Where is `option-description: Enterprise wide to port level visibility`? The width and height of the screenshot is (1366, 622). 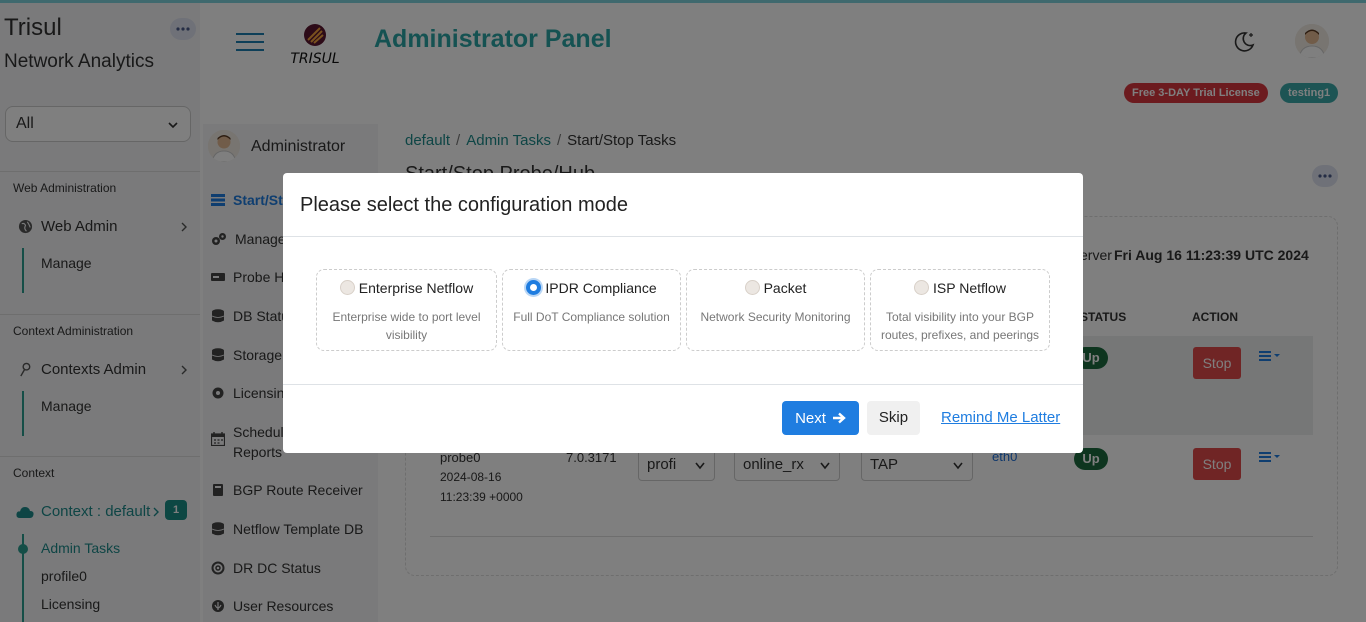
option-description: Enterprise wide to port level visibility is located at coordinates (406, 326).